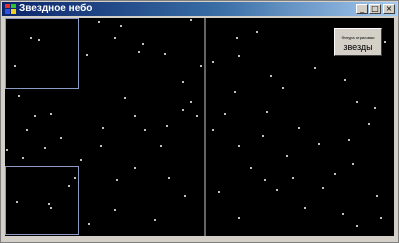 The width and height of the screenshot is (399, 243). I want to click on app-icon, so click(10, 9).